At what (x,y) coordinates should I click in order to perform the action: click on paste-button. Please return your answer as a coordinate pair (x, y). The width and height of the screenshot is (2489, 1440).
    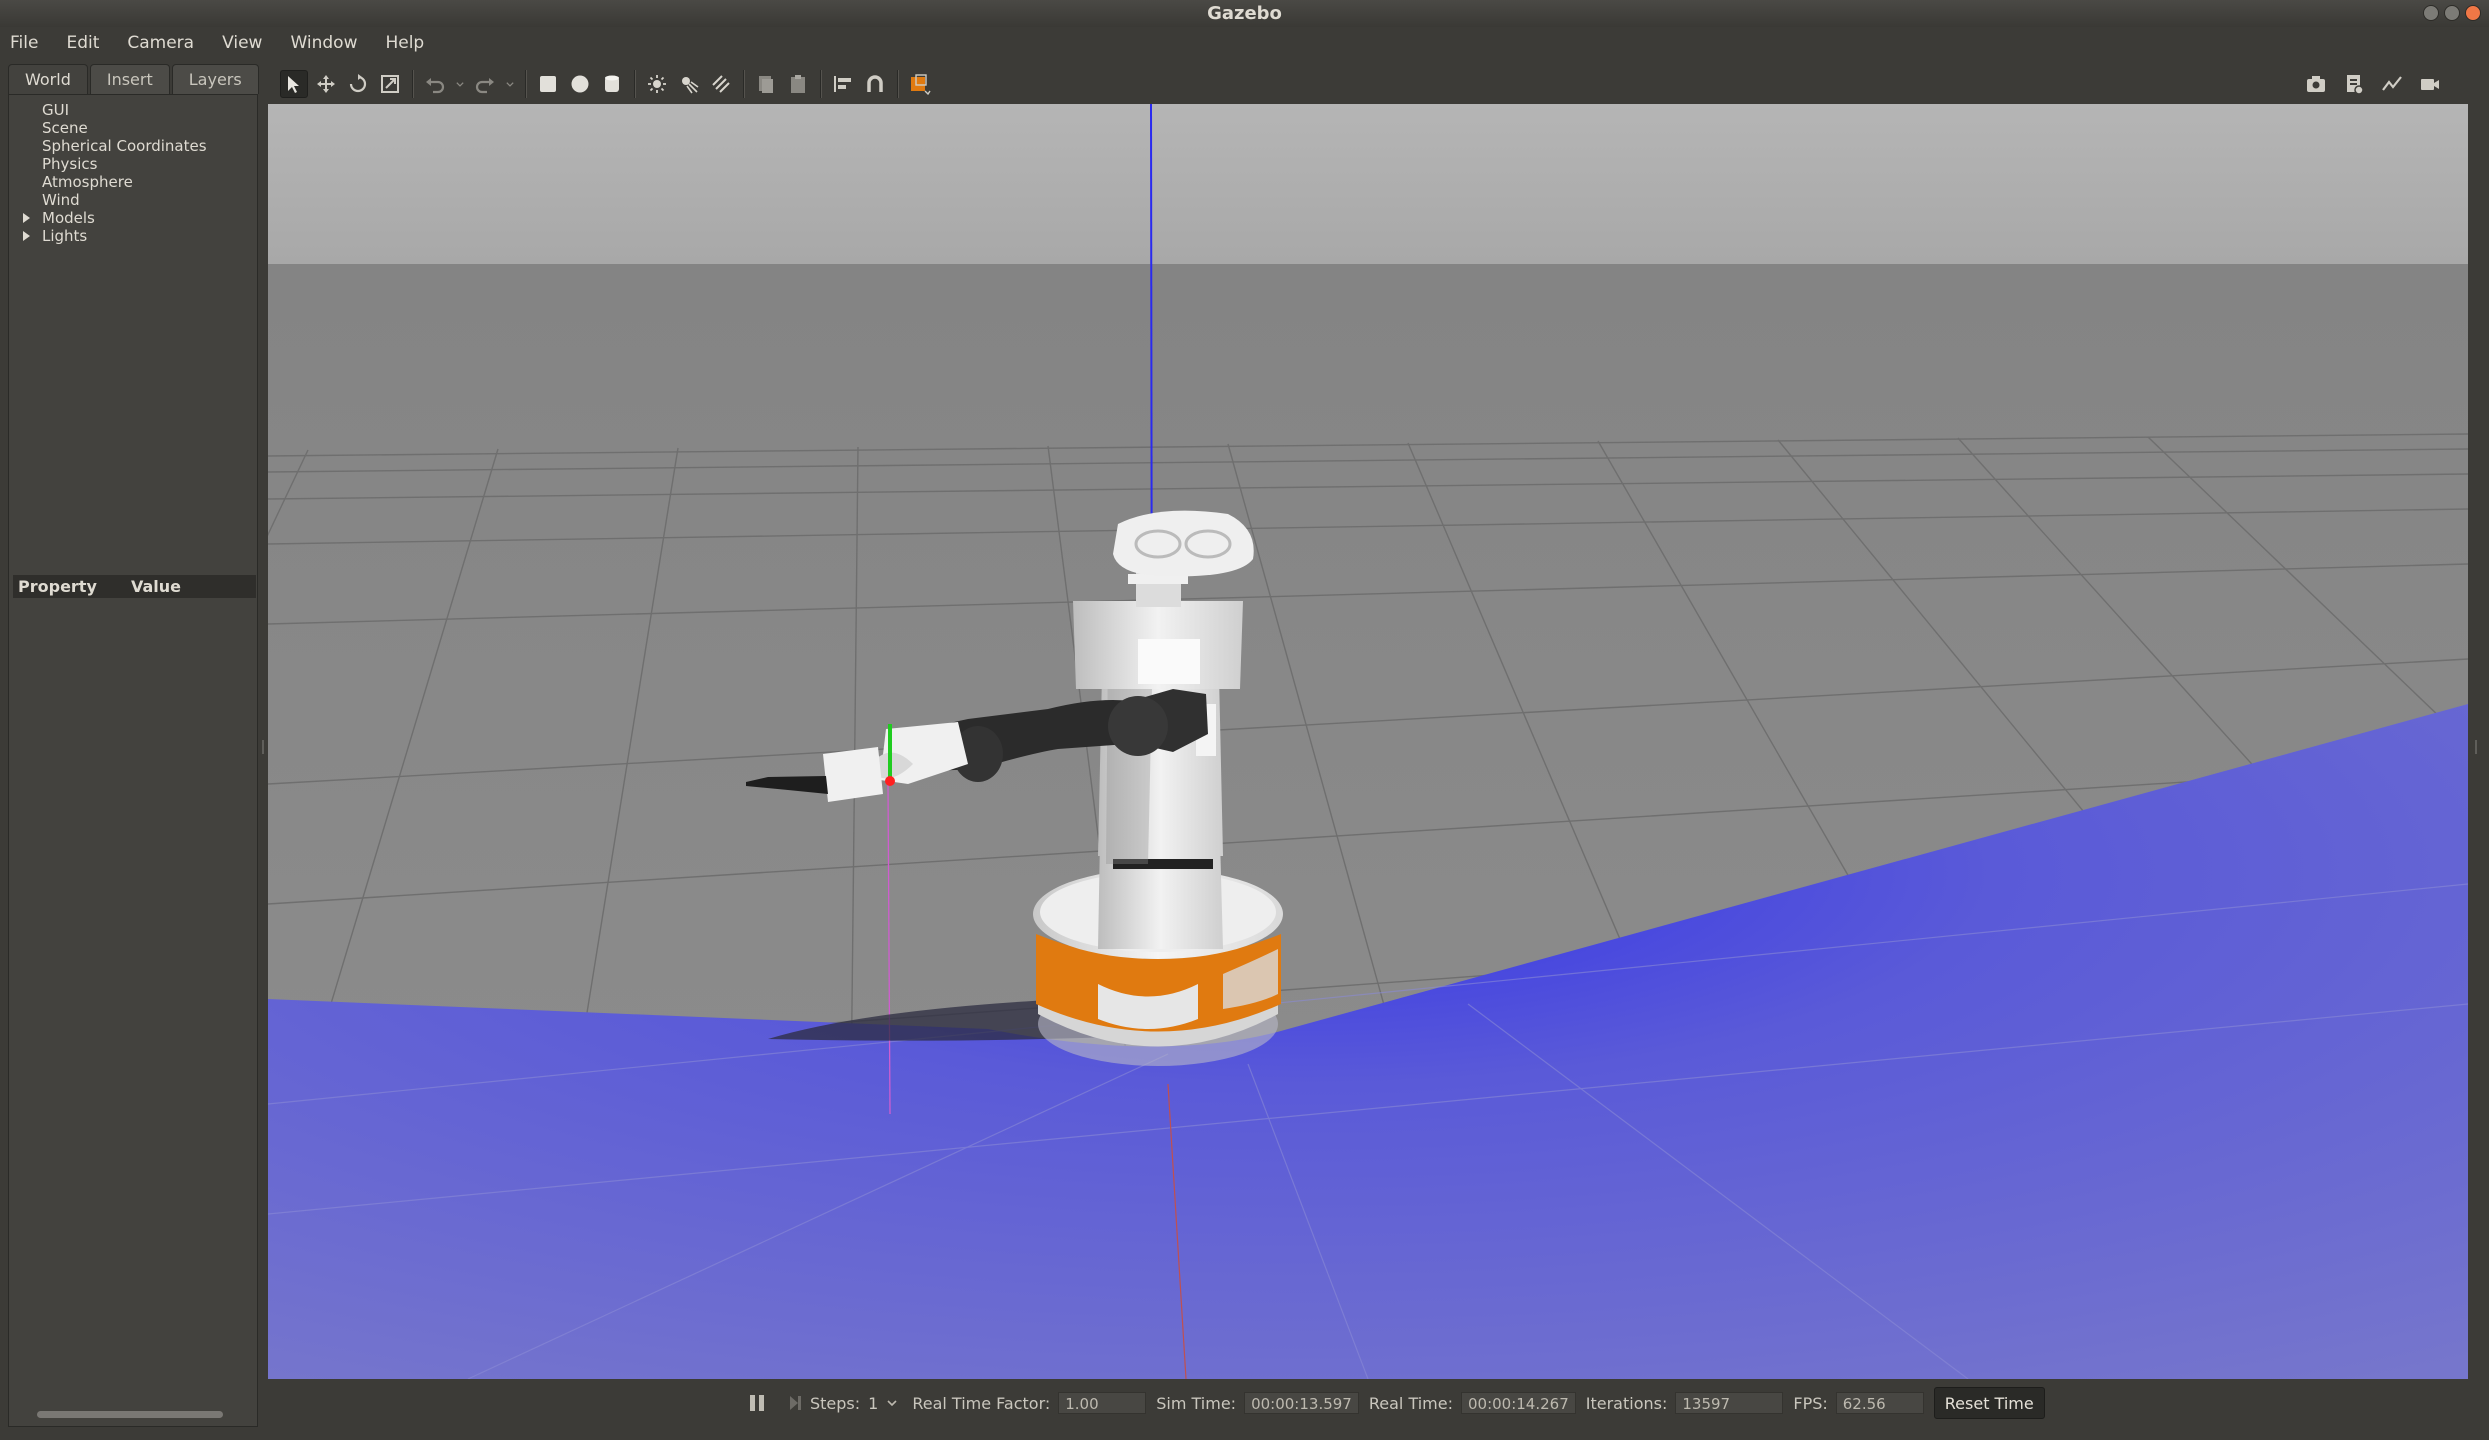
    Looking at the image, I should click on (798, 84).